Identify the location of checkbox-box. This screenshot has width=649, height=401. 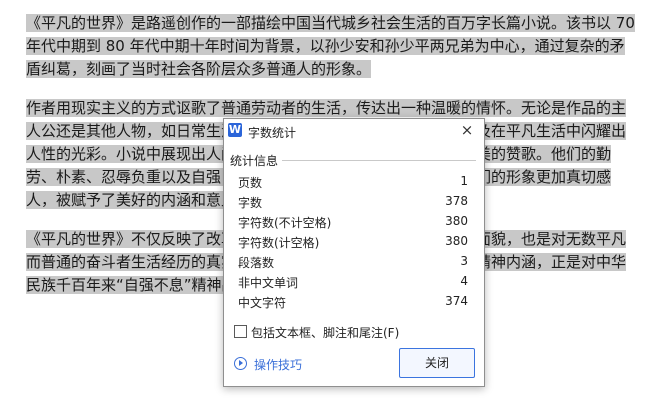
(240, 331).